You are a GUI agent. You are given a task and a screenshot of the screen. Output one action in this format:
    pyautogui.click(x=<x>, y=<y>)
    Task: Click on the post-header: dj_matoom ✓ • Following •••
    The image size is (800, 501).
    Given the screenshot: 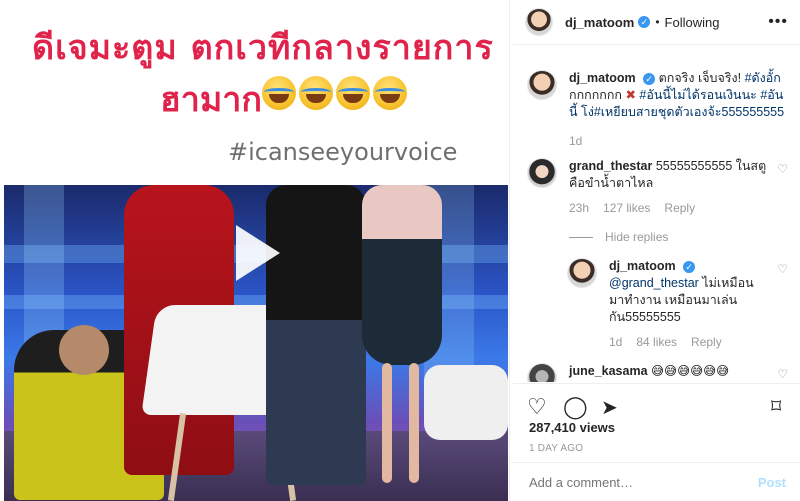 What is the action you would take?
    pyautogui.click(x=656, y=22)
    